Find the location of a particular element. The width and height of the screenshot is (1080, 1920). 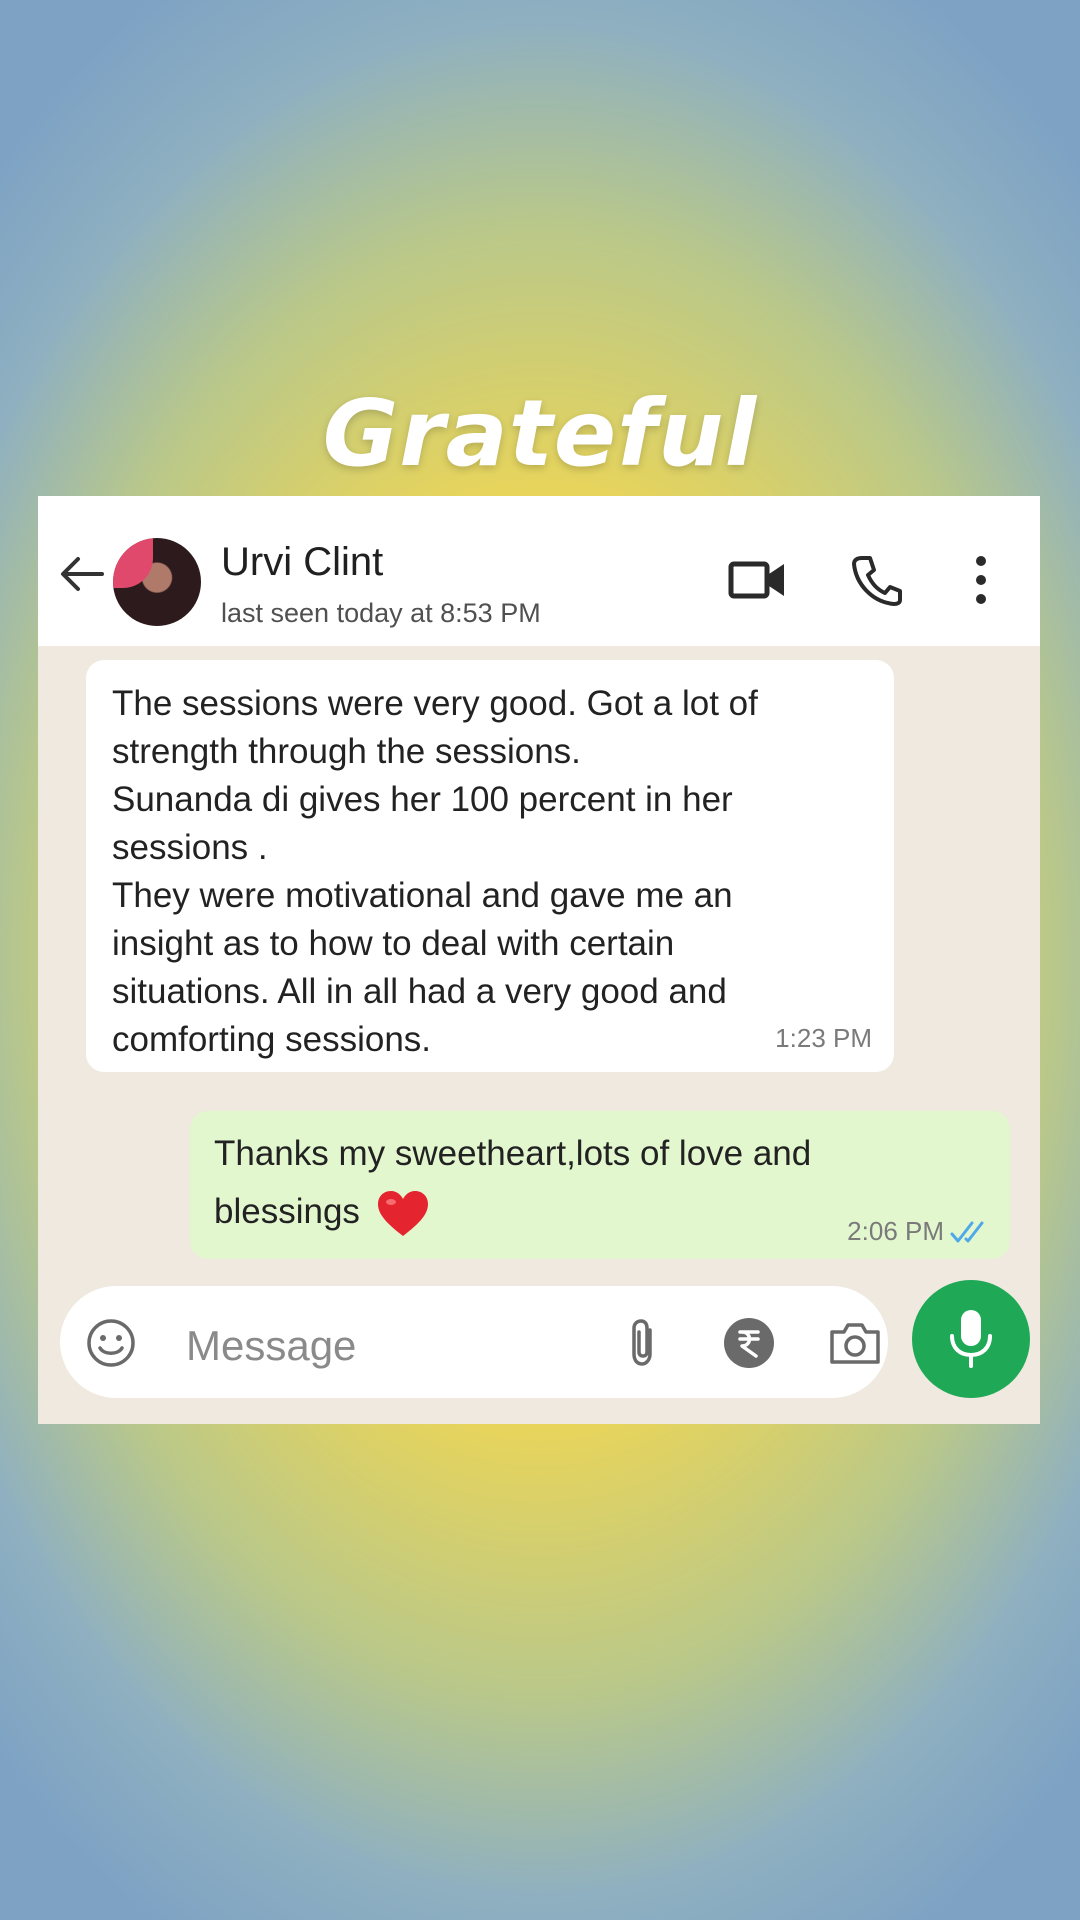

message-line-2: blessings is located at coordinates (287, 1211).